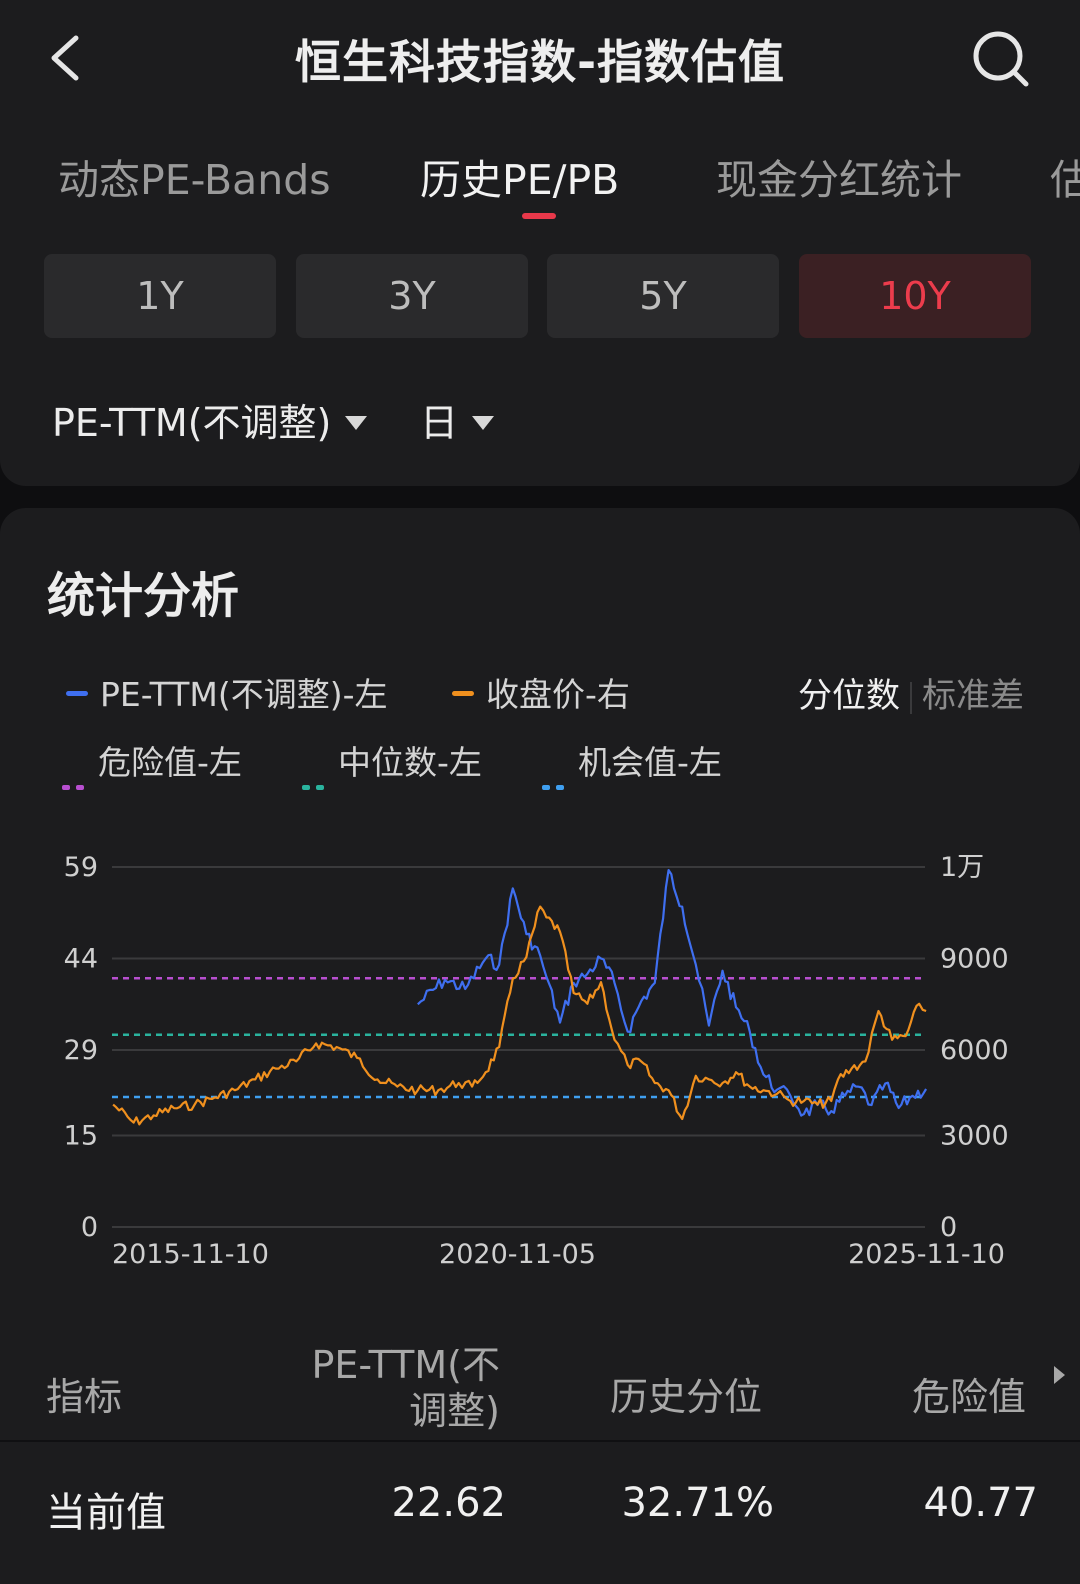 The width and height of the screenshot is (1080, 1584). What do you see at coordinates (973, 696) in the screenshot?
I see `mode-stddev-button: 标准差` at bounding box center [973, 696].